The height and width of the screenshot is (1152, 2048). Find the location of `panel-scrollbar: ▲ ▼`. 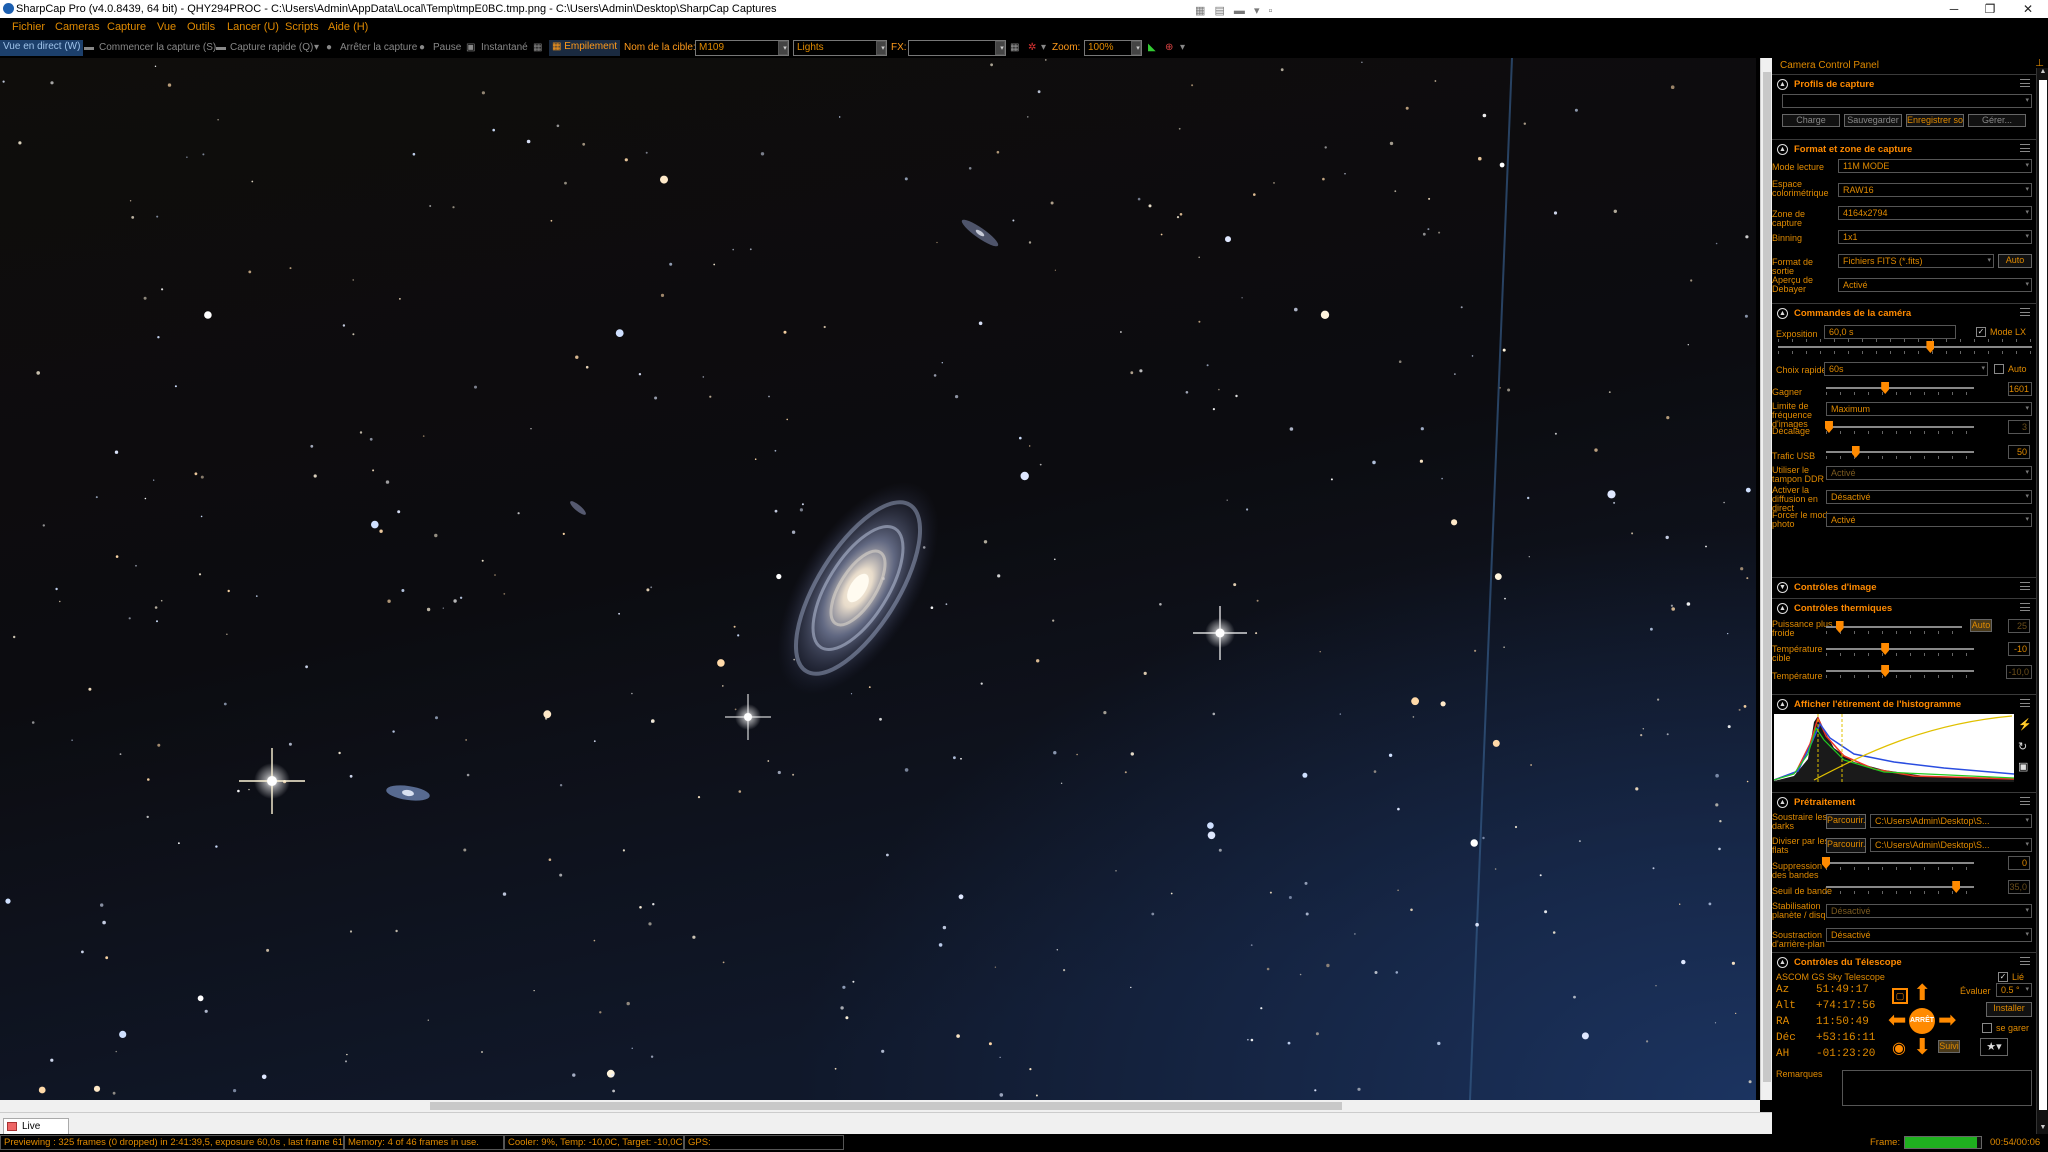

panel-scrollbar: ▲ ▼ is located at coordinates (2042, 601).